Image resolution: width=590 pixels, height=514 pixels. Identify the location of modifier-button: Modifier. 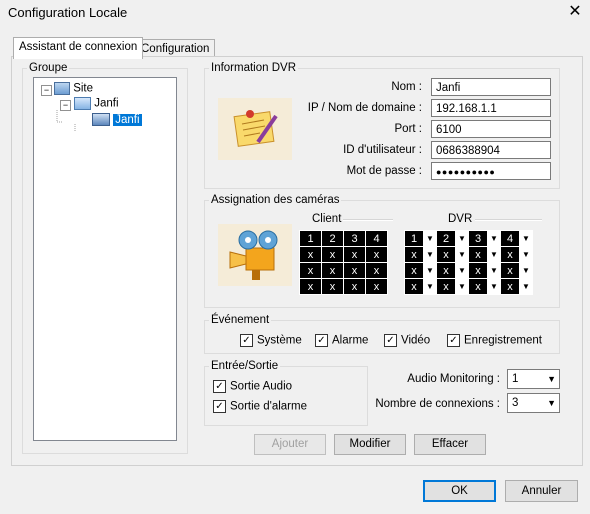
(370, 444).